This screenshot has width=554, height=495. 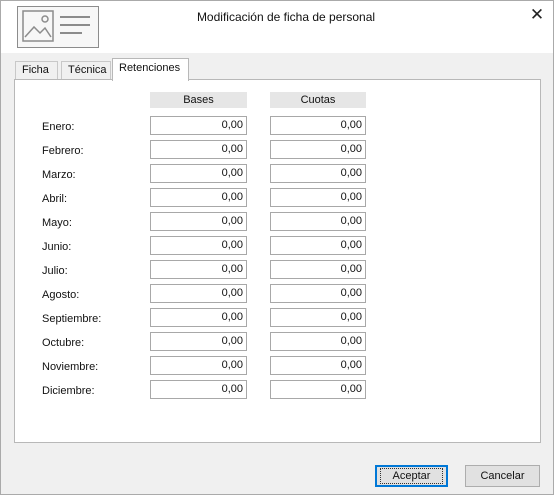 What do you see at coordinates (502, 476) in the screenshot?
I see `cancel-button: Cancelar` at bounding box center [502, 476].